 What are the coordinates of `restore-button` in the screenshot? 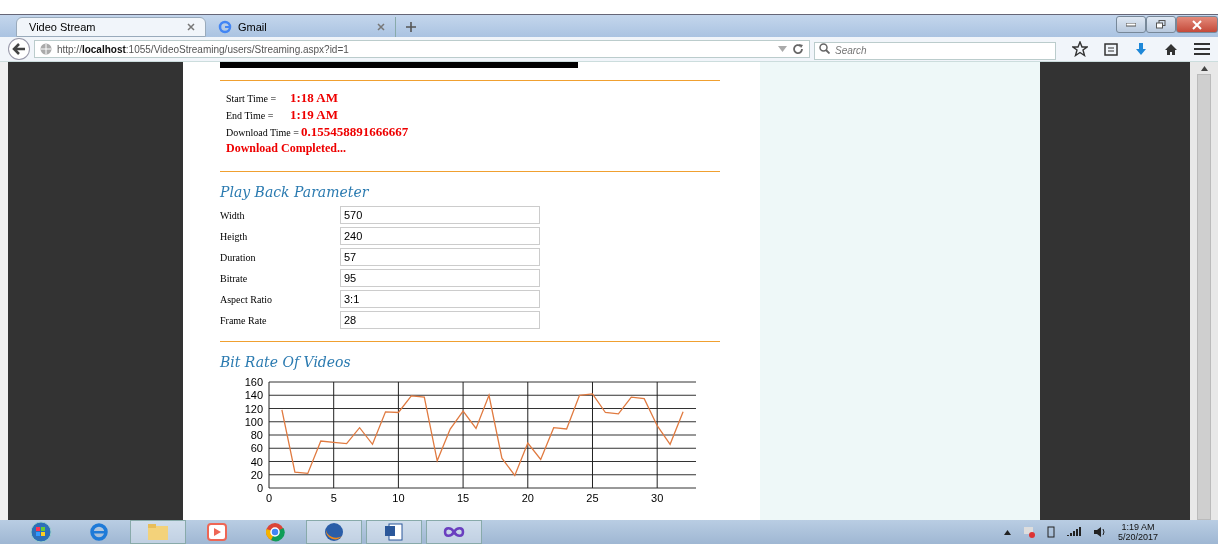 It's located at (1161, 24).